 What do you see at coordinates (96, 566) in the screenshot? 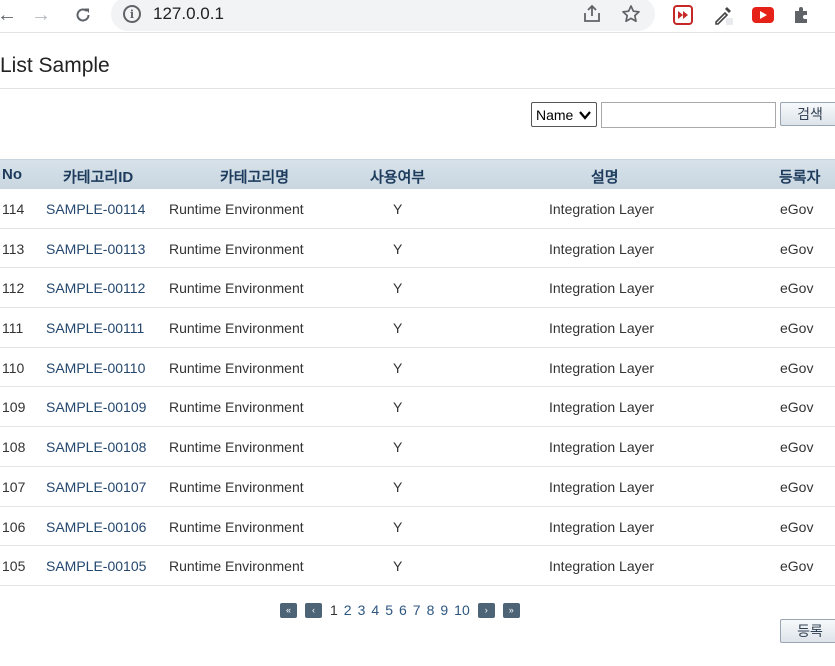
I see `cell-category-id-link: SAMPLE-00105` at bounding box center [96, 566].